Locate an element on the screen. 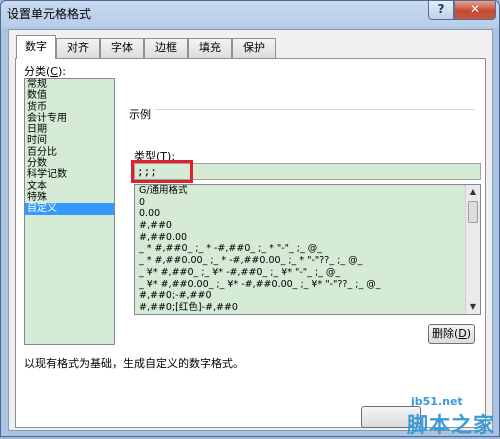 This screenshot has width=500, height=439. category-label: 分类(C): is located at coordinates (45, 71).